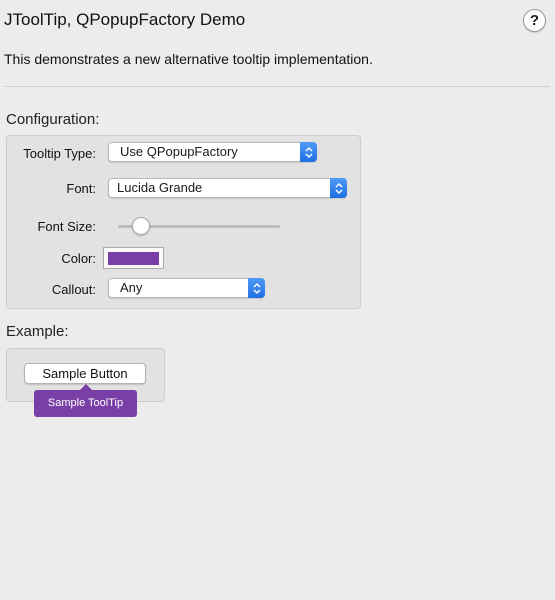 This screenshot has height=600, width=555. Describe the element at coordinates (53, 119) in the screenshot. I see `configuration-title: Configuration:` at that location.